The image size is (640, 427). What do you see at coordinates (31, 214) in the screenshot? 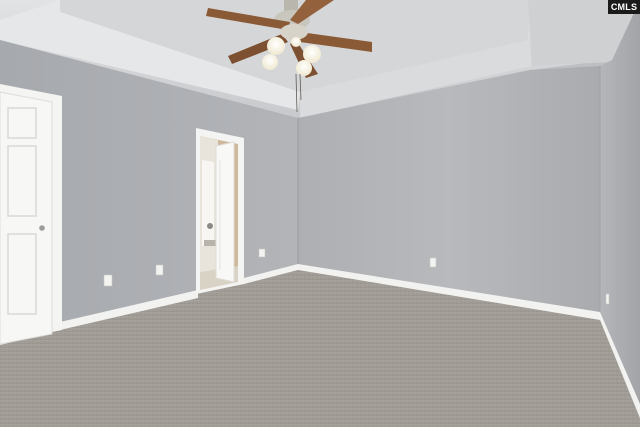
I see `closet-door` at bounding box center [31, 214].